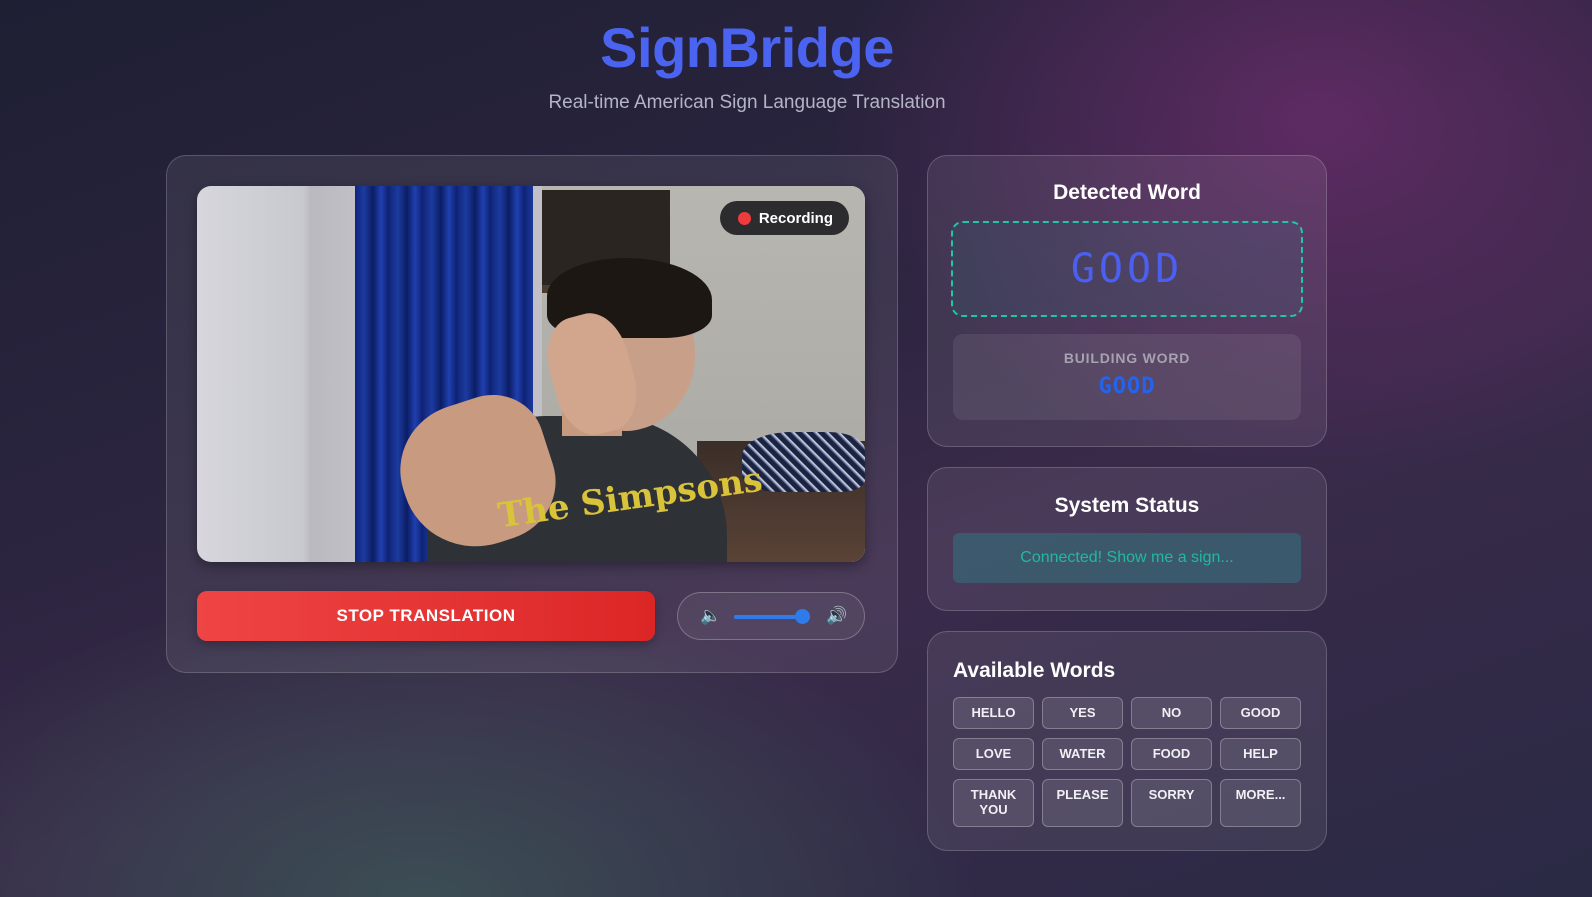 Image resolution: width=1592 pixels, height=897 pixels. I want to click on word-chip: SORRY, so click(1171, 803).